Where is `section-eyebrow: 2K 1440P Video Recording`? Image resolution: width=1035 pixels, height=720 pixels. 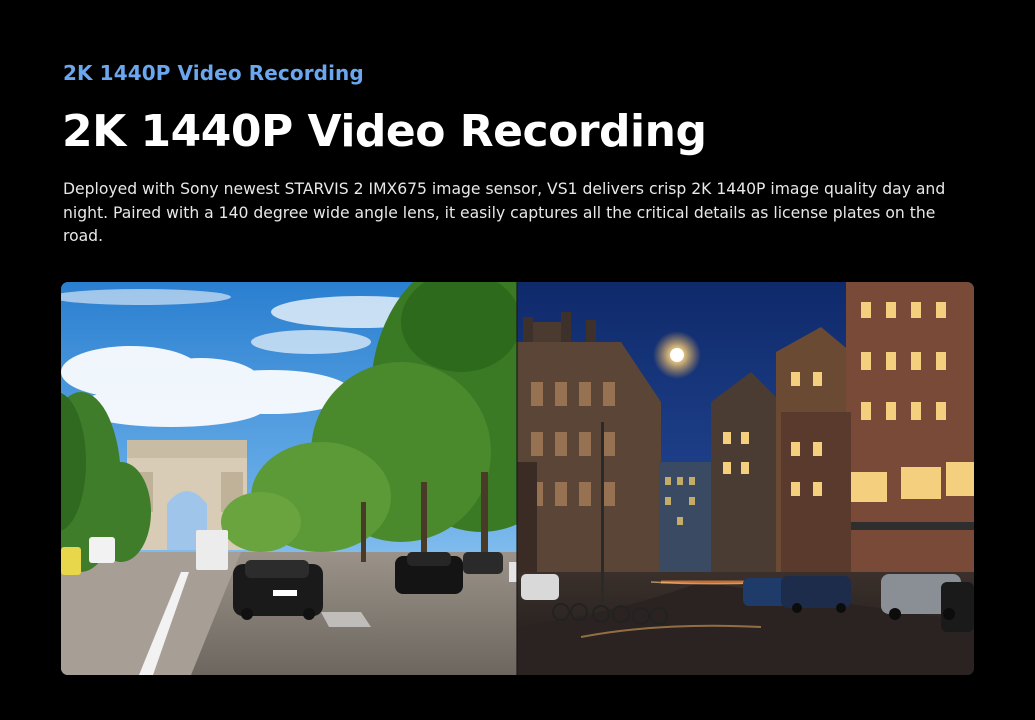 section-eyebrow: 2K 1440P Video Recording is located at coordinates (213, 73).